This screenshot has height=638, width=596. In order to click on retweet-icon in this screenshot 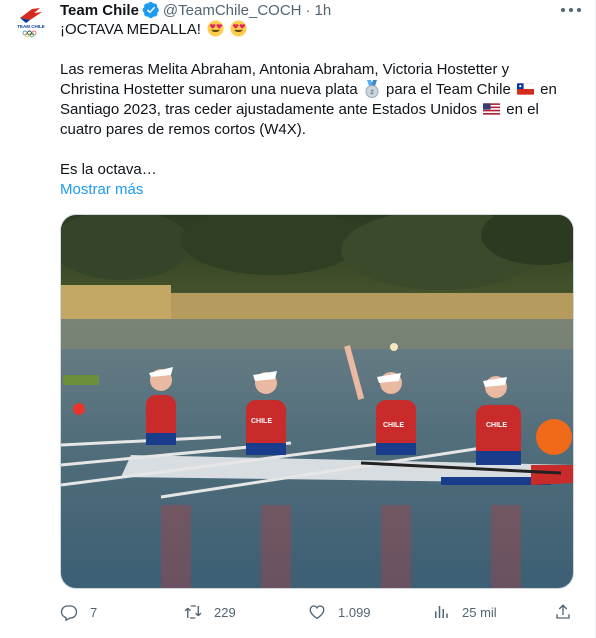, I will do `click(193, 612)`.